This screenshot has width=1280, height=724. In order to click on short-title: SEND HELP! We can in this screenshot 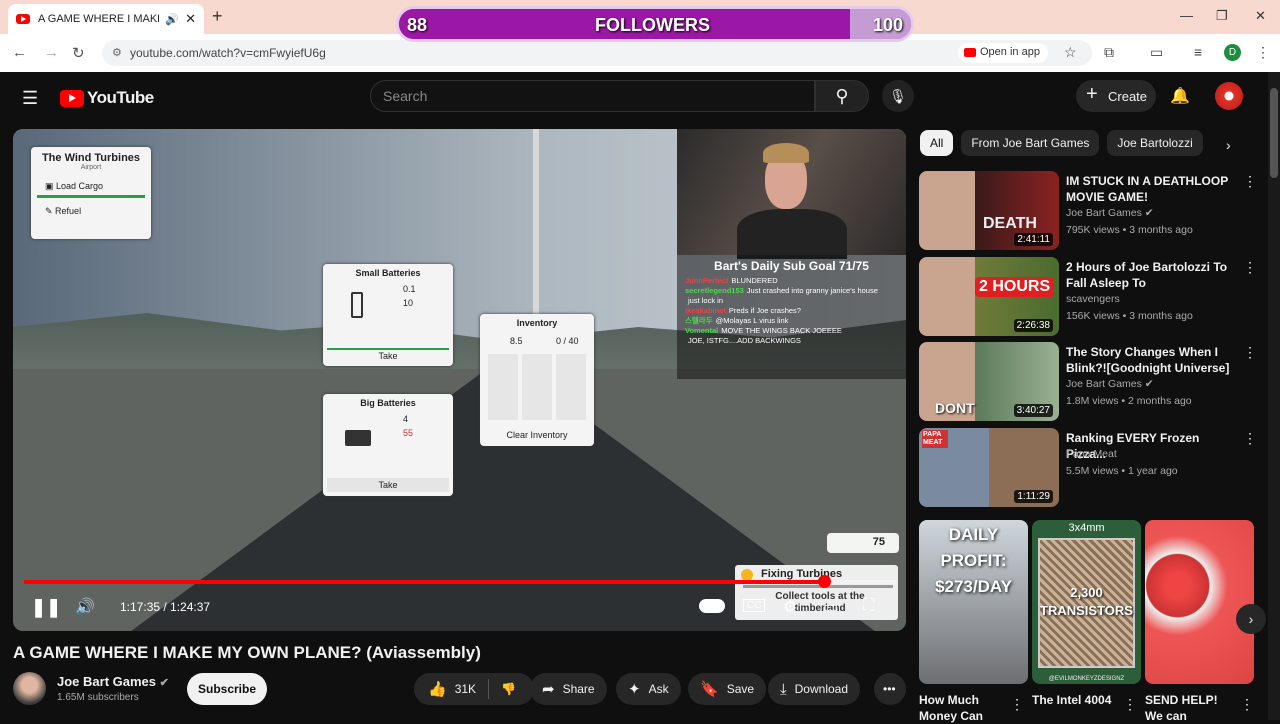, I will do `click(1190, 708)`.